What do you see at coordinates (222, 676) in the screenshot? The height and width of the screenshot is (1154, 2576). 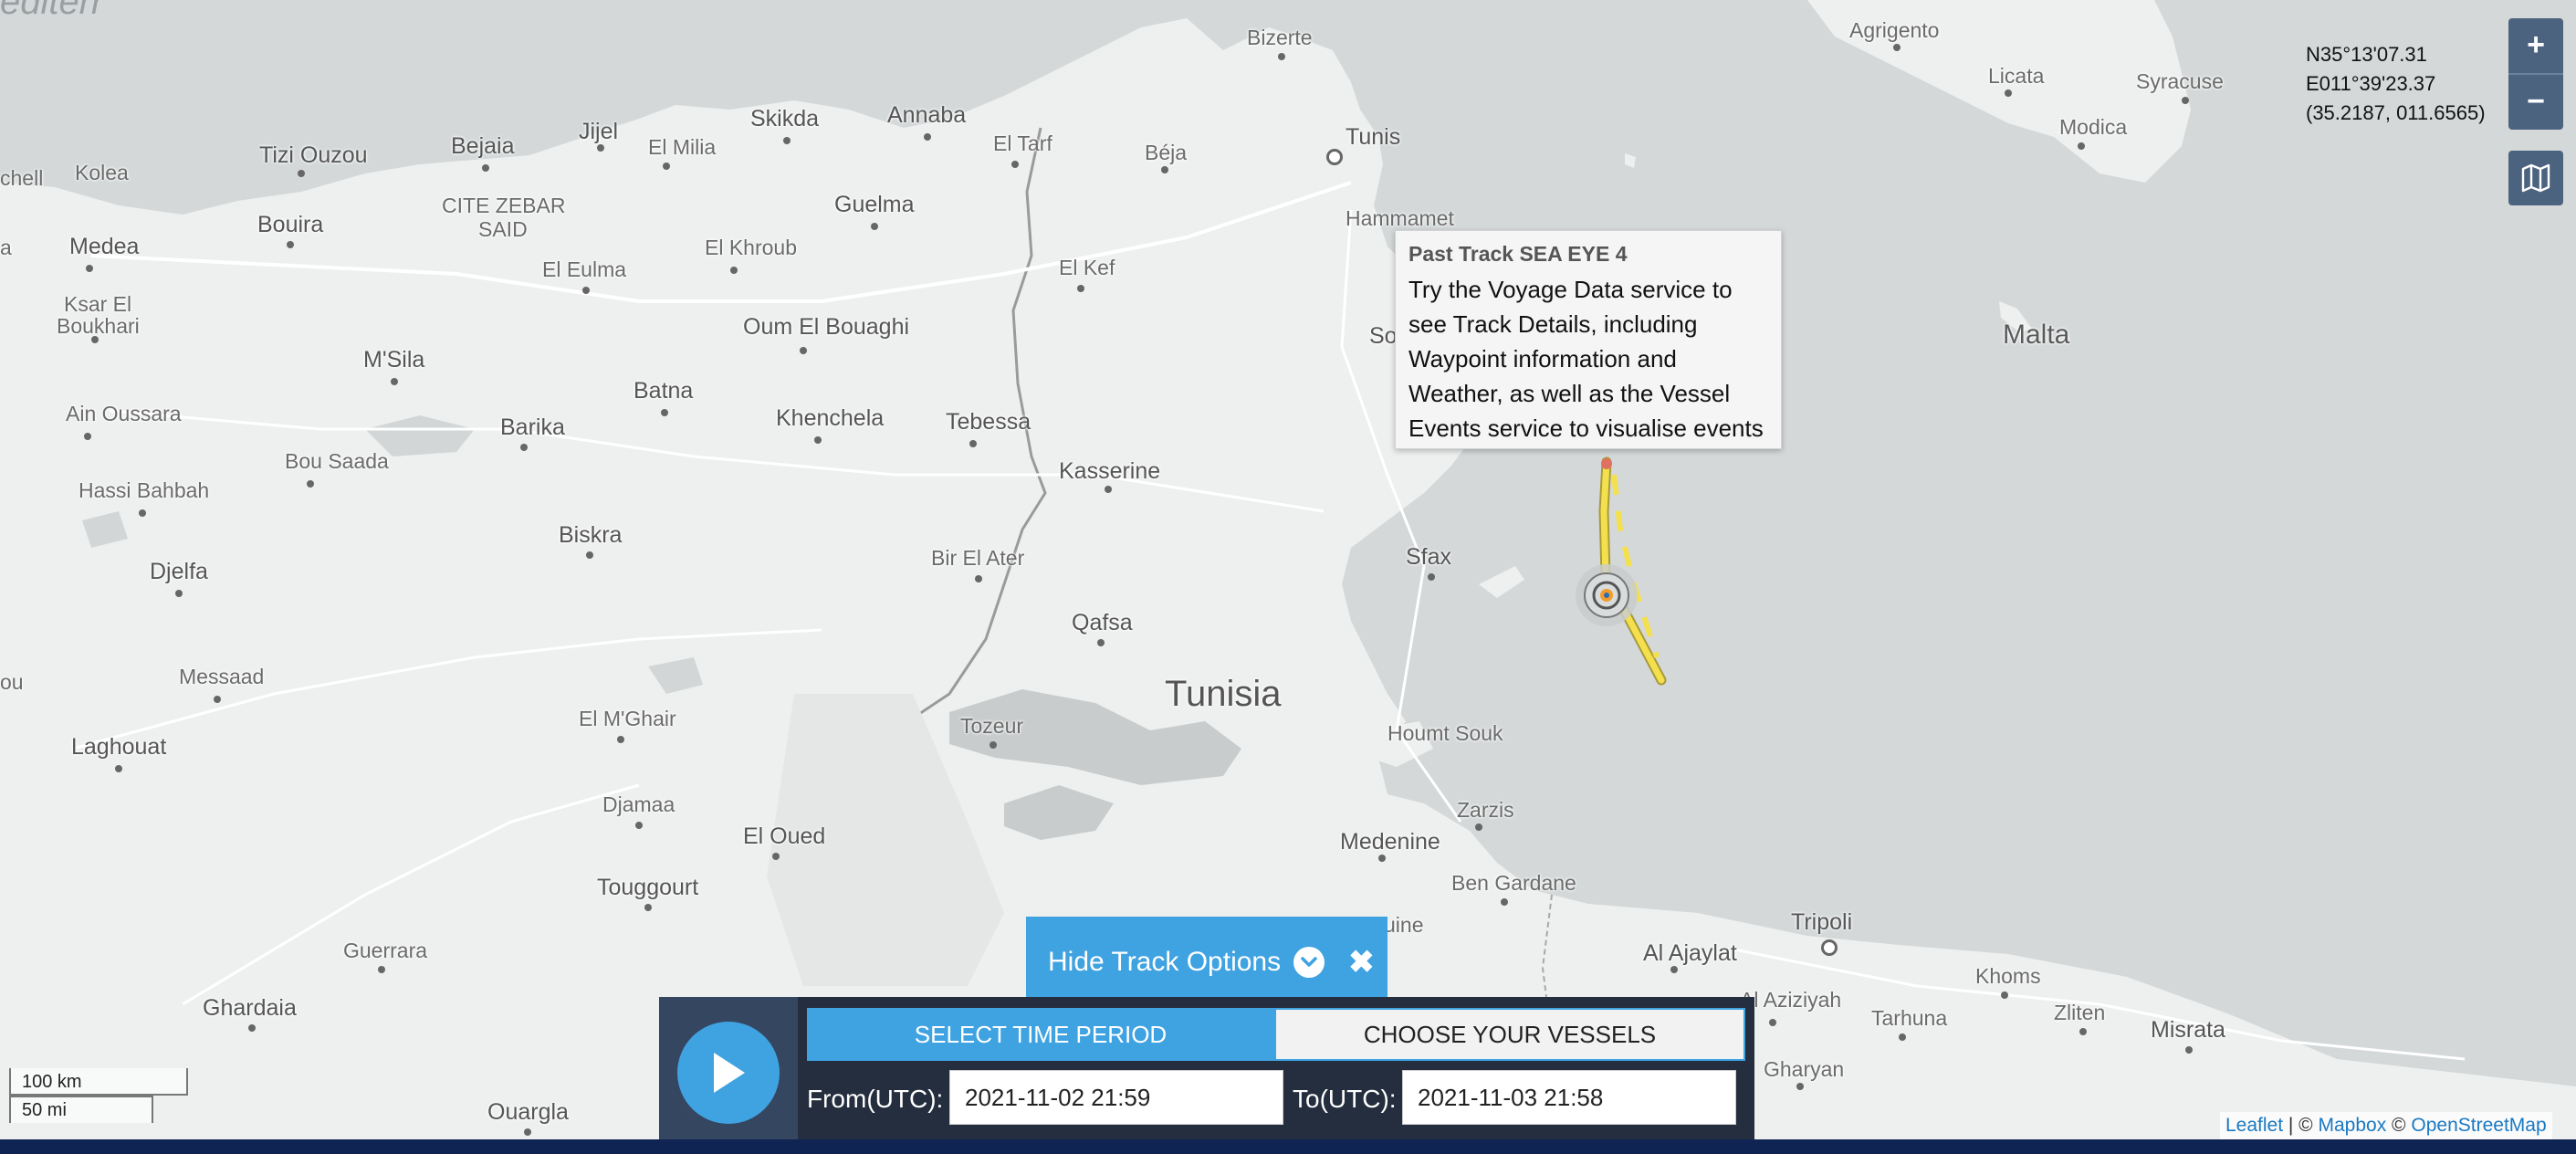 I see `place-label-messaad: Messaad` at bounding box center [222, 676].